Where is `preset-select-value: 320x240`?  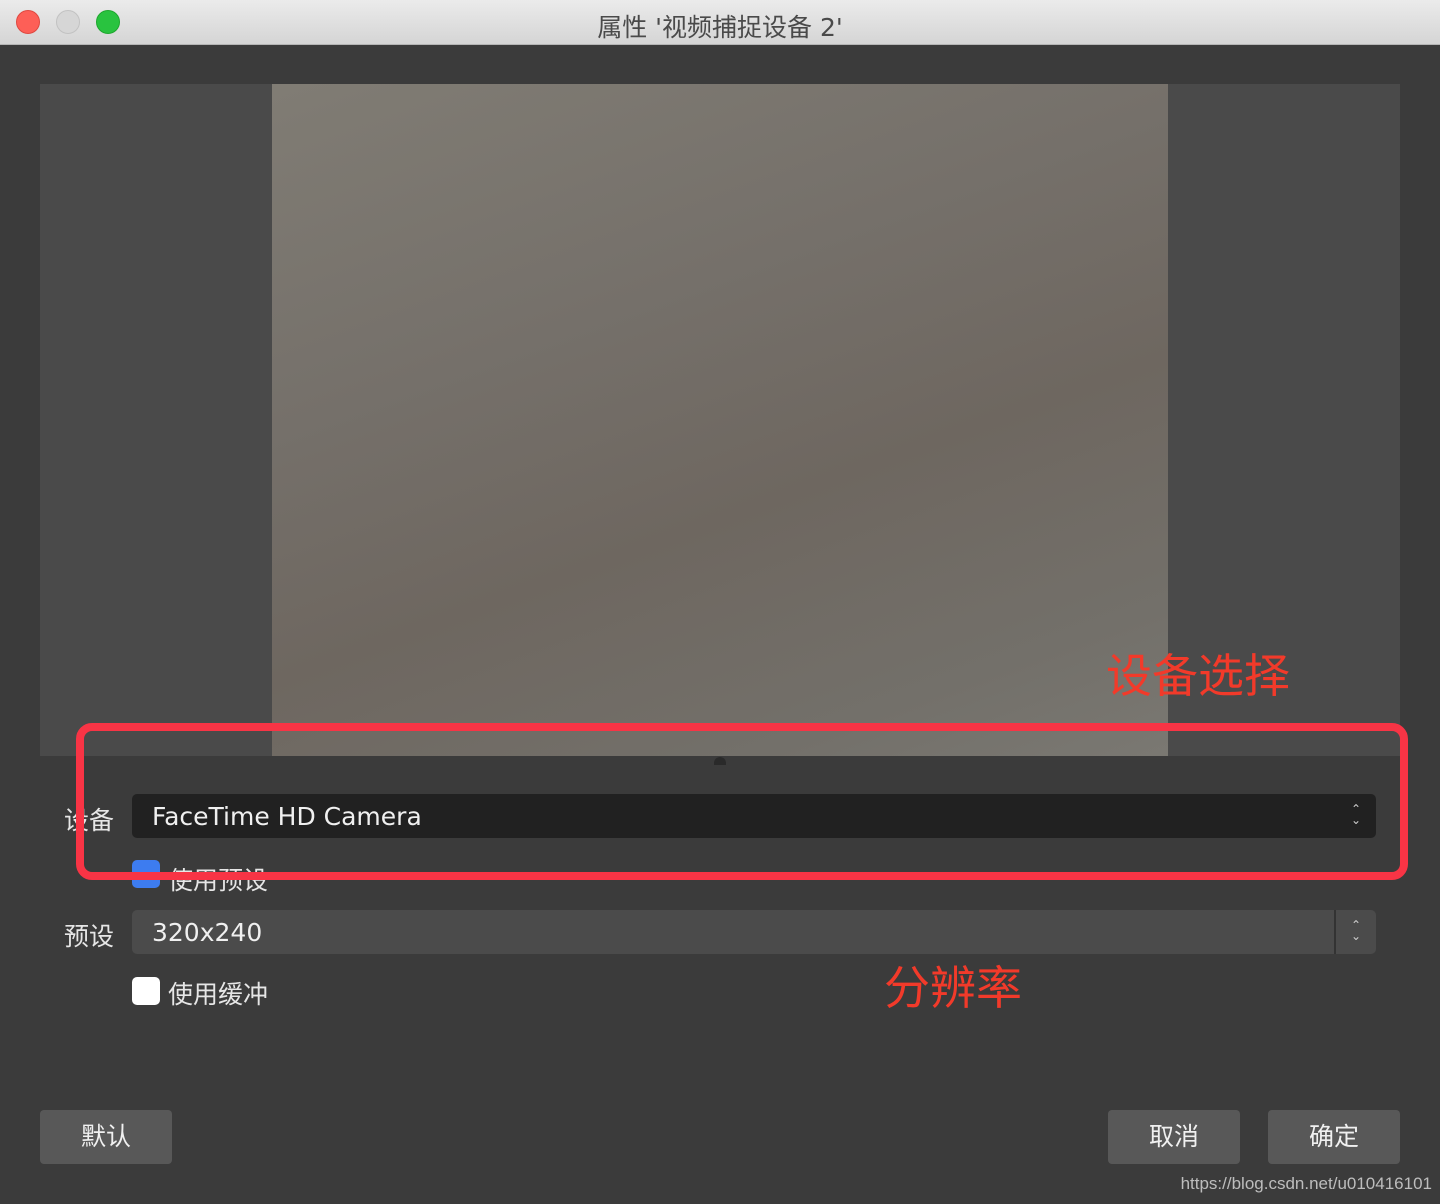
preset-select-value: 320x240 is located at coordinates (207, 932).